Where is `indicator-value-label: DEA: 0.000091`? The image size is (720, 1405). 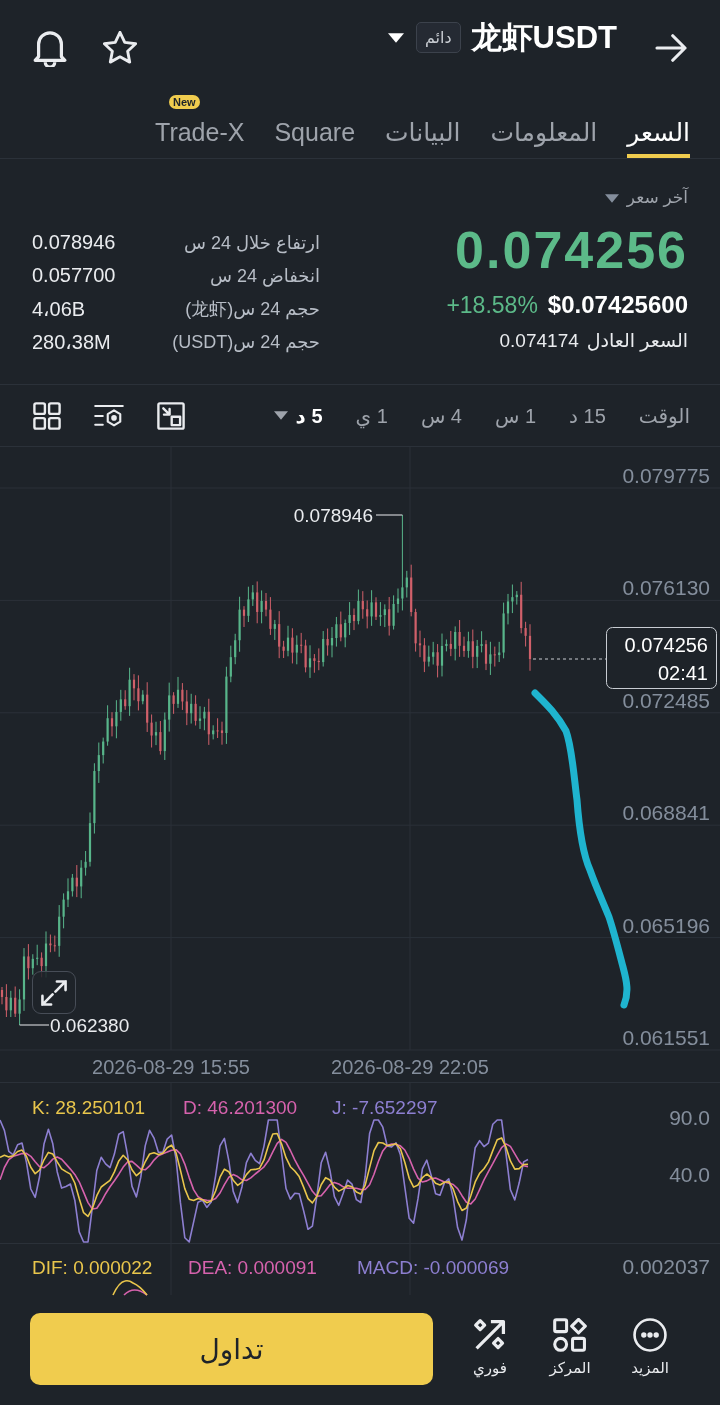 indicator-value-label: DEA: 0.000091 is located at coordinates (252, 1267).